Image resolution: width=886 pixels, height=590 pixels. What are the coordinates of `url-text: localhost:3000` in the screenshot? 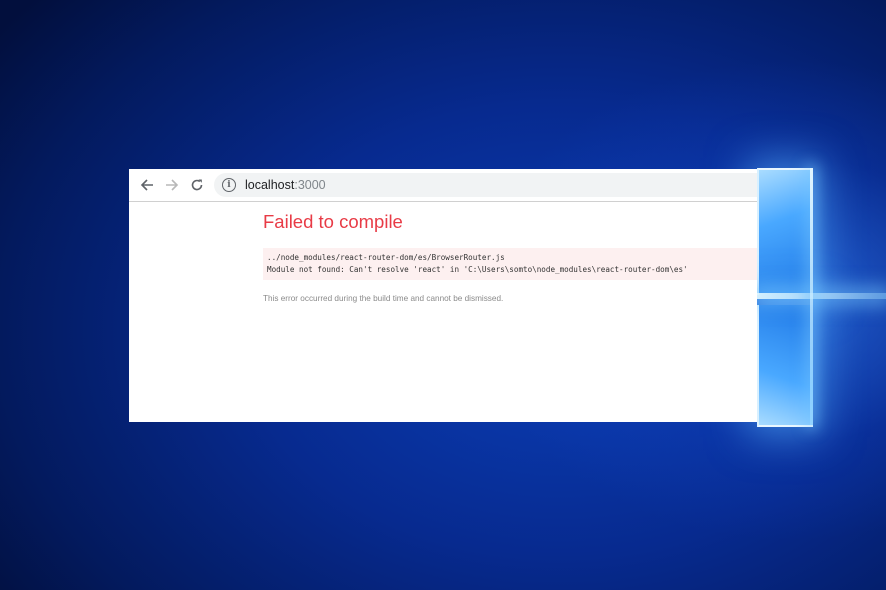 It's located at (285, 185).